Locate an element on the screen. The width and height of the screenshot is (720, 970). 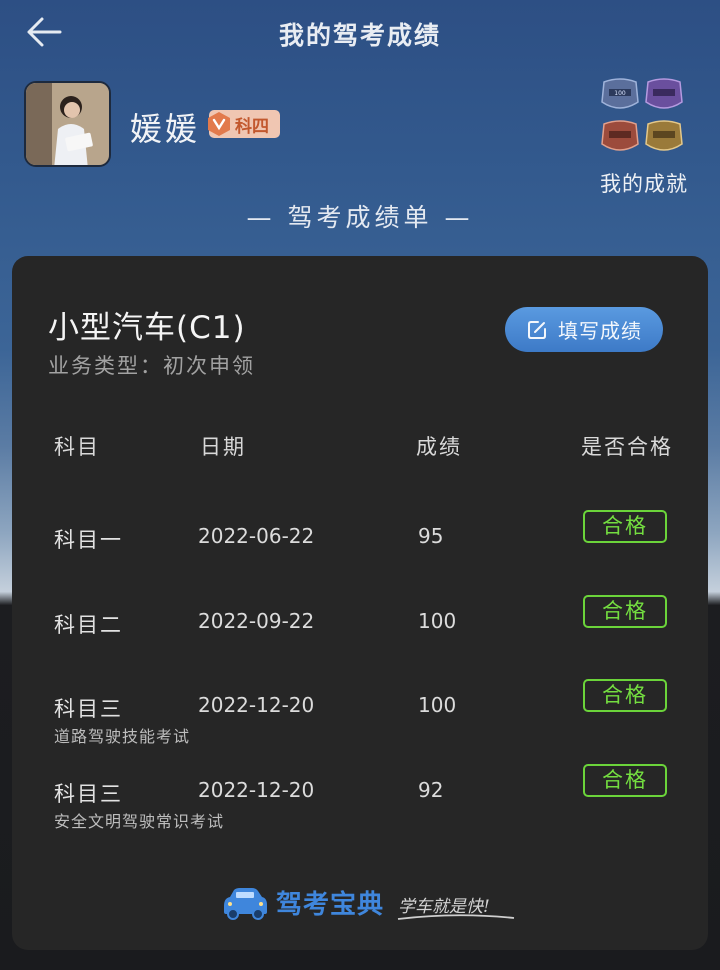
row-date: 2022-09-22 is located at coordinates (256, 621).